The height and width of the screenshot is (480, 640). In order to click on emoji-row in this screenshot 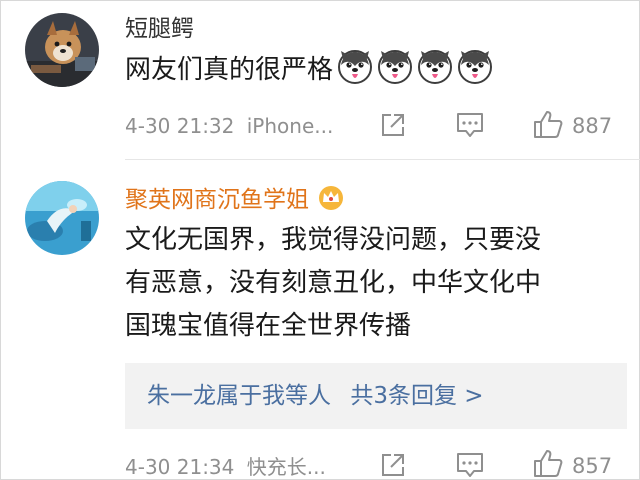, I will do `click(413, 67)`.